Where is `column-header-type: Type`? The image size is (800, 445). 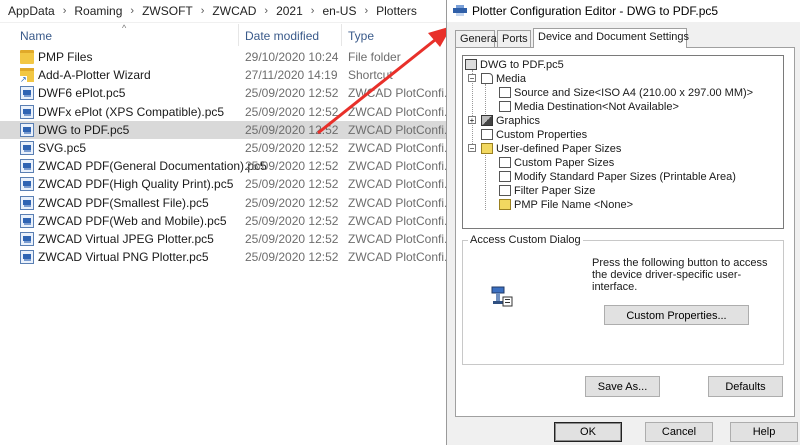 column-header-type: Type is located at coordinates (361, 36).